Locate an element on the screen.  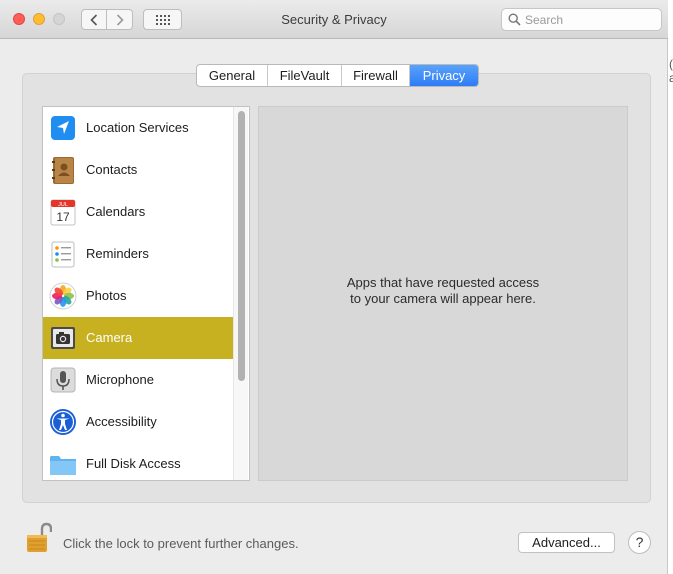
search-icon is located at coordinates (514, 19).